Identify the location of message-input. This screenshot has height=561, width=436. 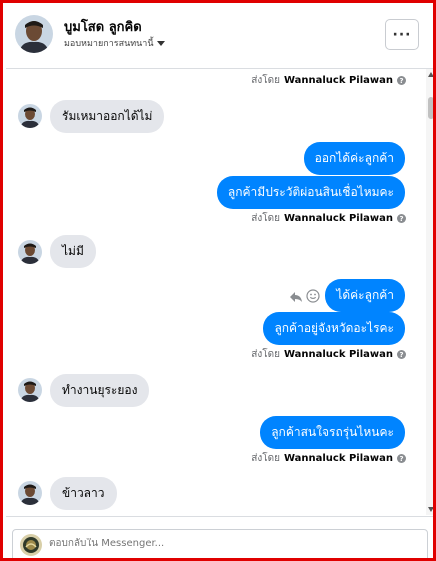
(229, 543).